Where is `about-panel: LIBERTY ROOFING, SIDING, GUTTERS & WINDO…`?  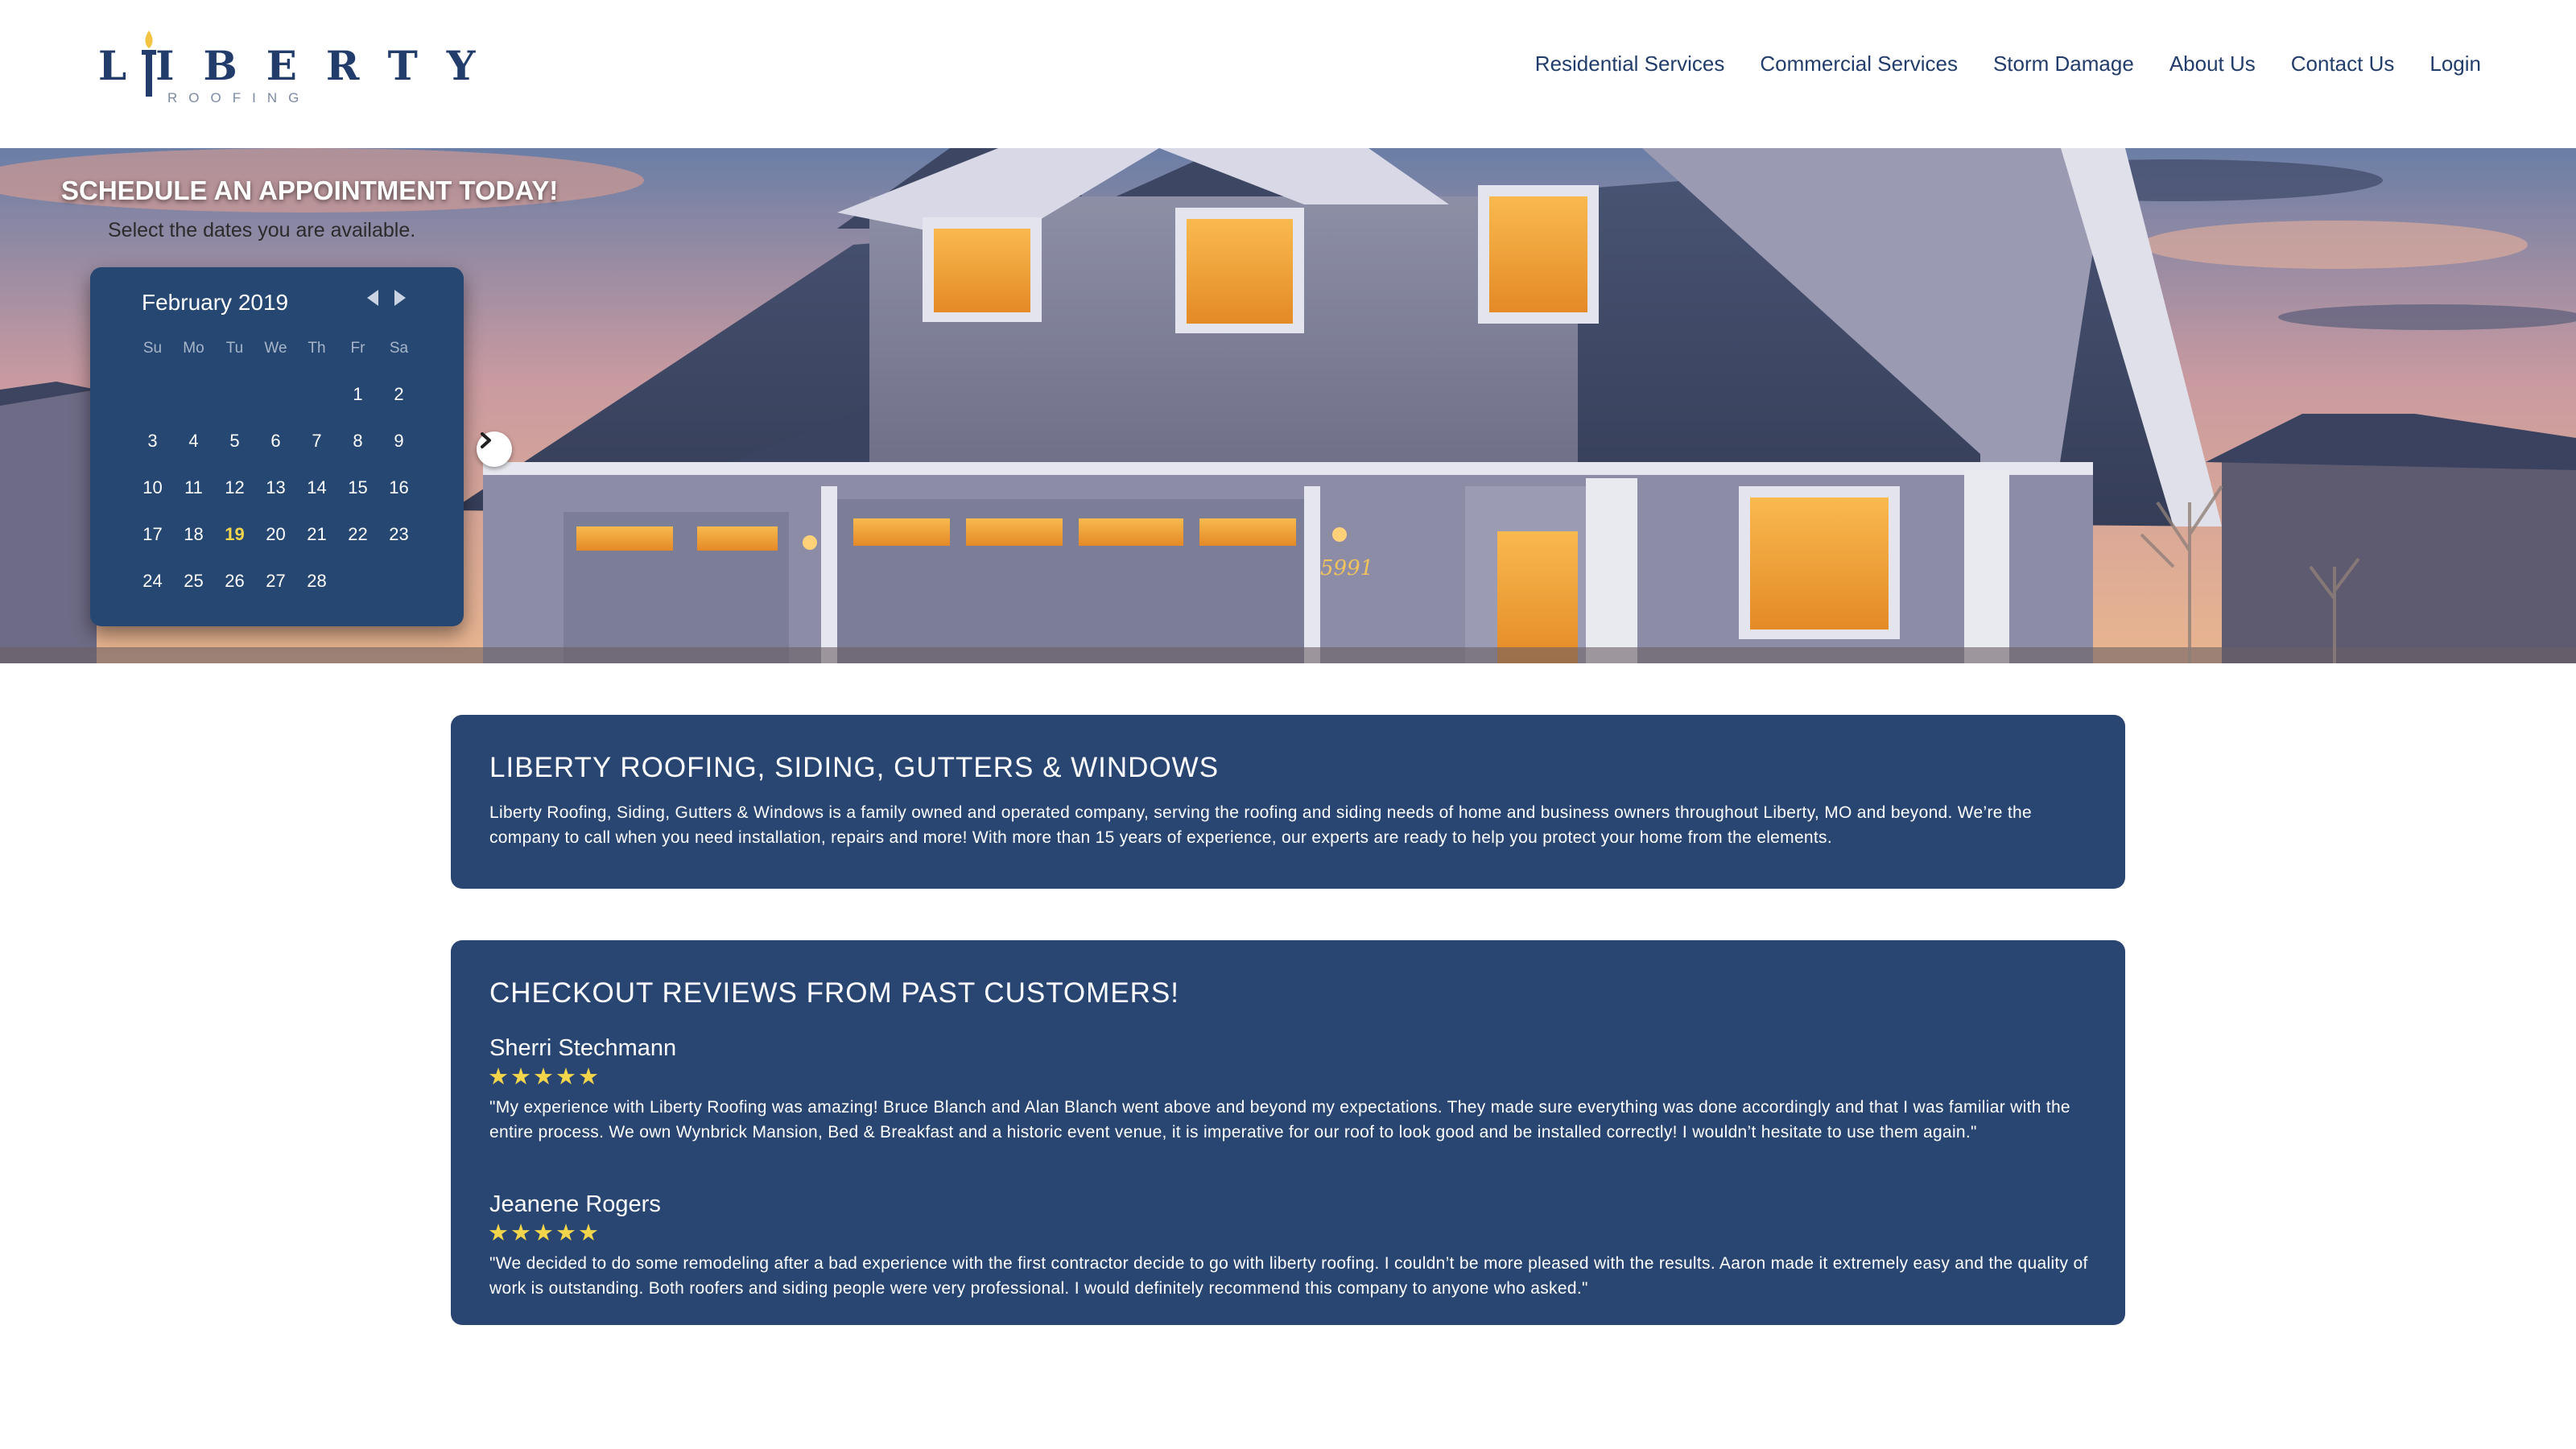
about-panel: LIBERTY ROOFING, SIDING, GUTTERS & WINDO… is located at coordinates (1288, 802).